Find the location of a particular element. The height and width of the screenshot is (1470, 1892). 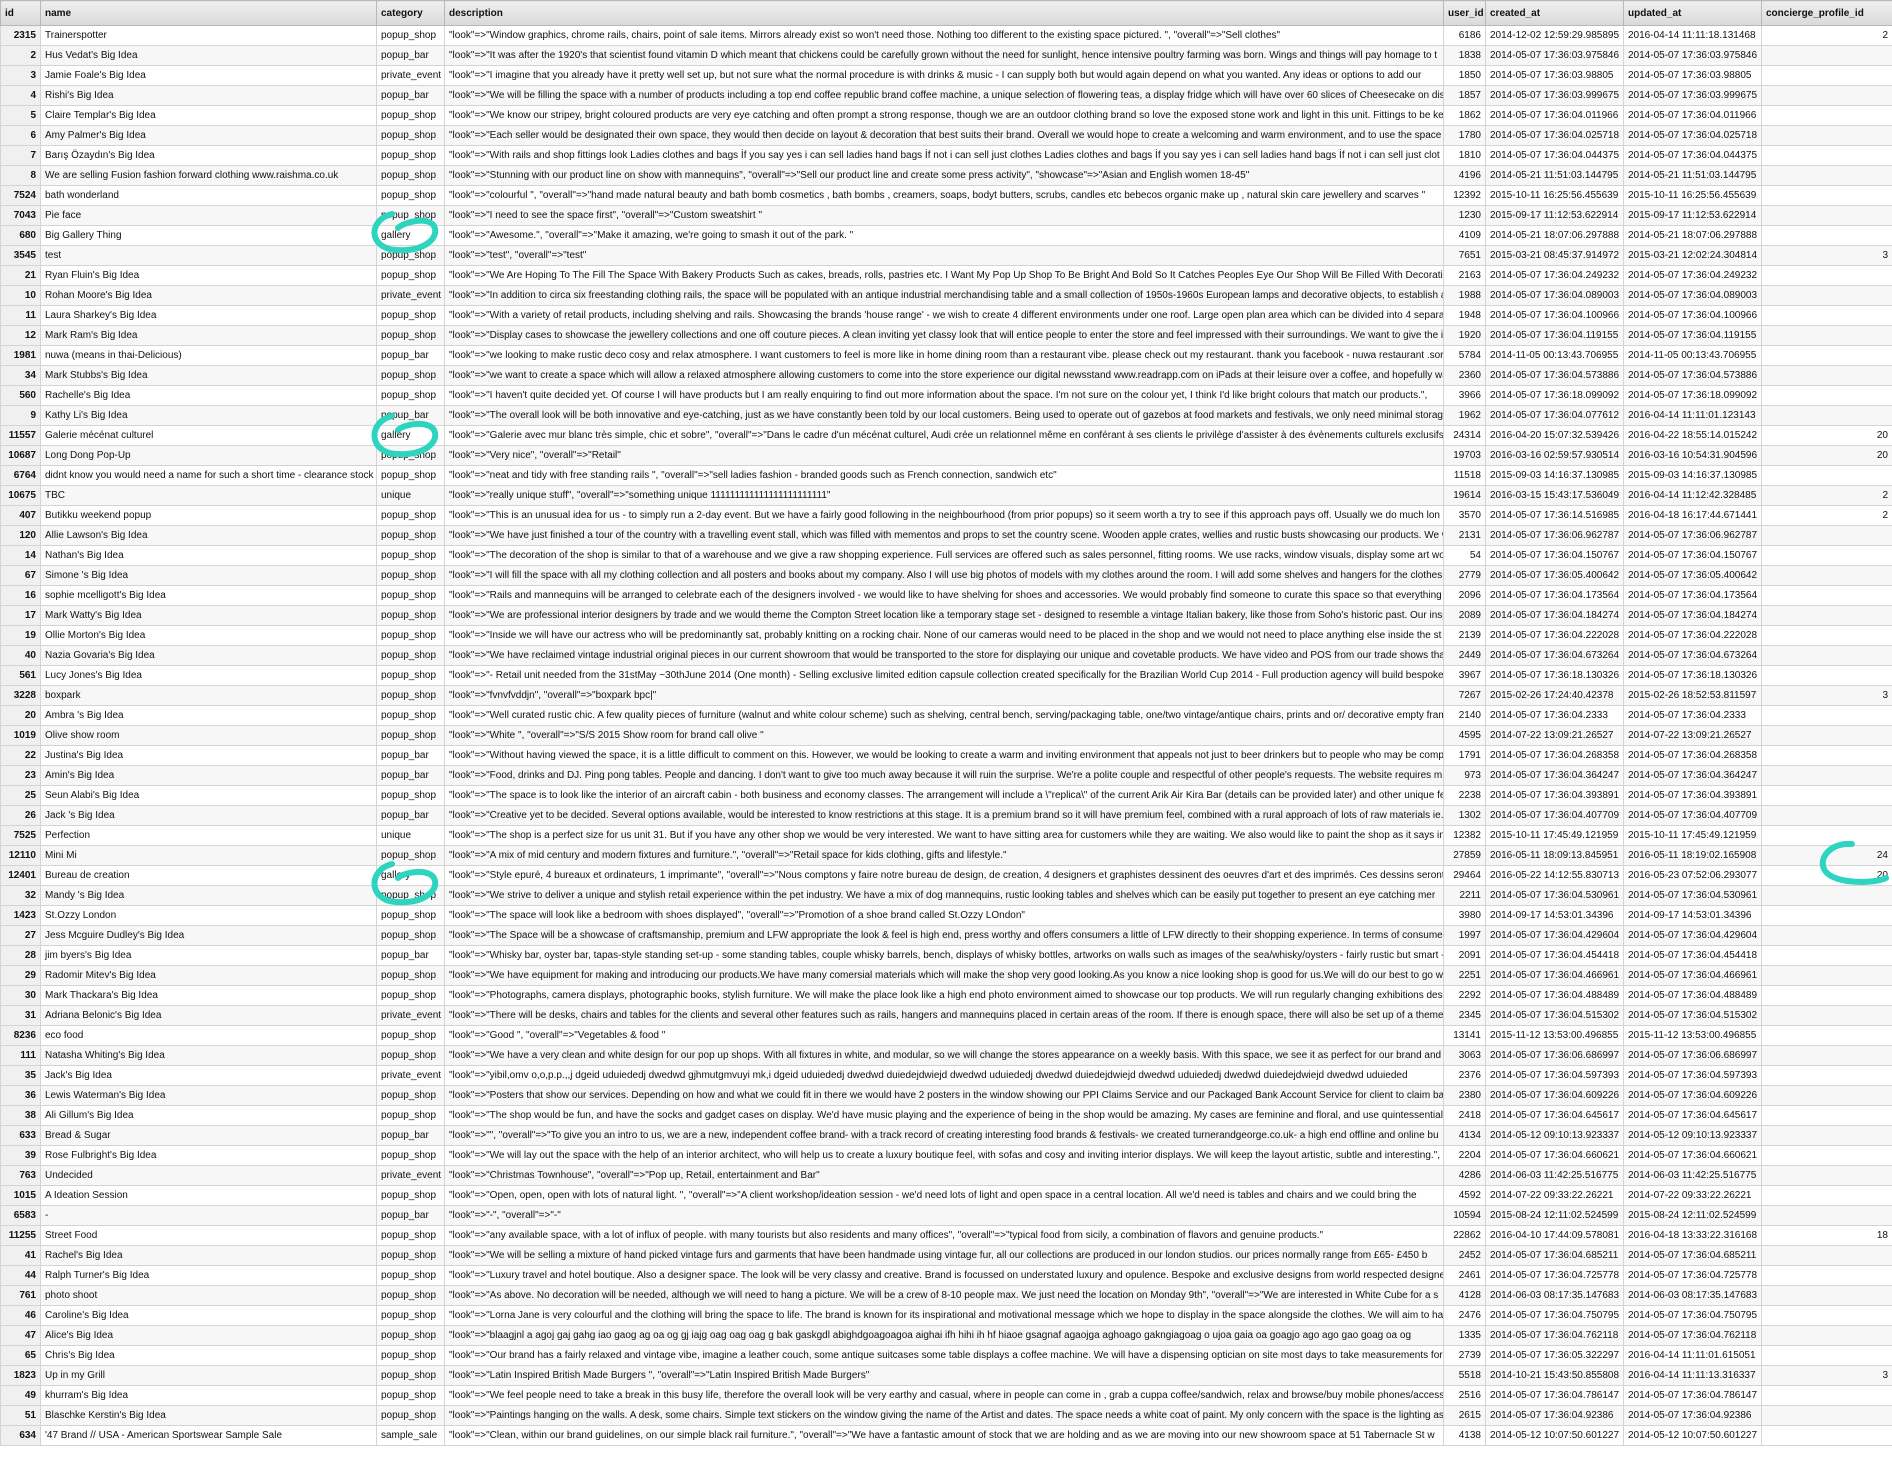

cell-category: gallery is located at coordinates (410, 235).